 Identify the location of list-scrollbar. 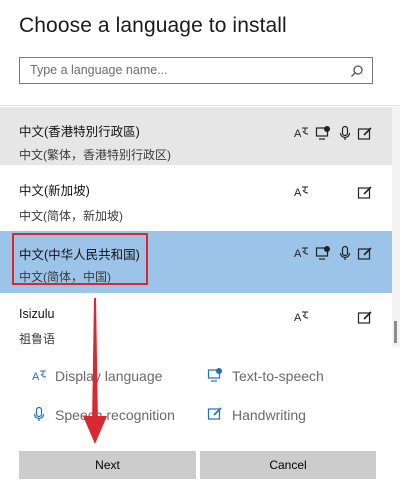
(396, 227).